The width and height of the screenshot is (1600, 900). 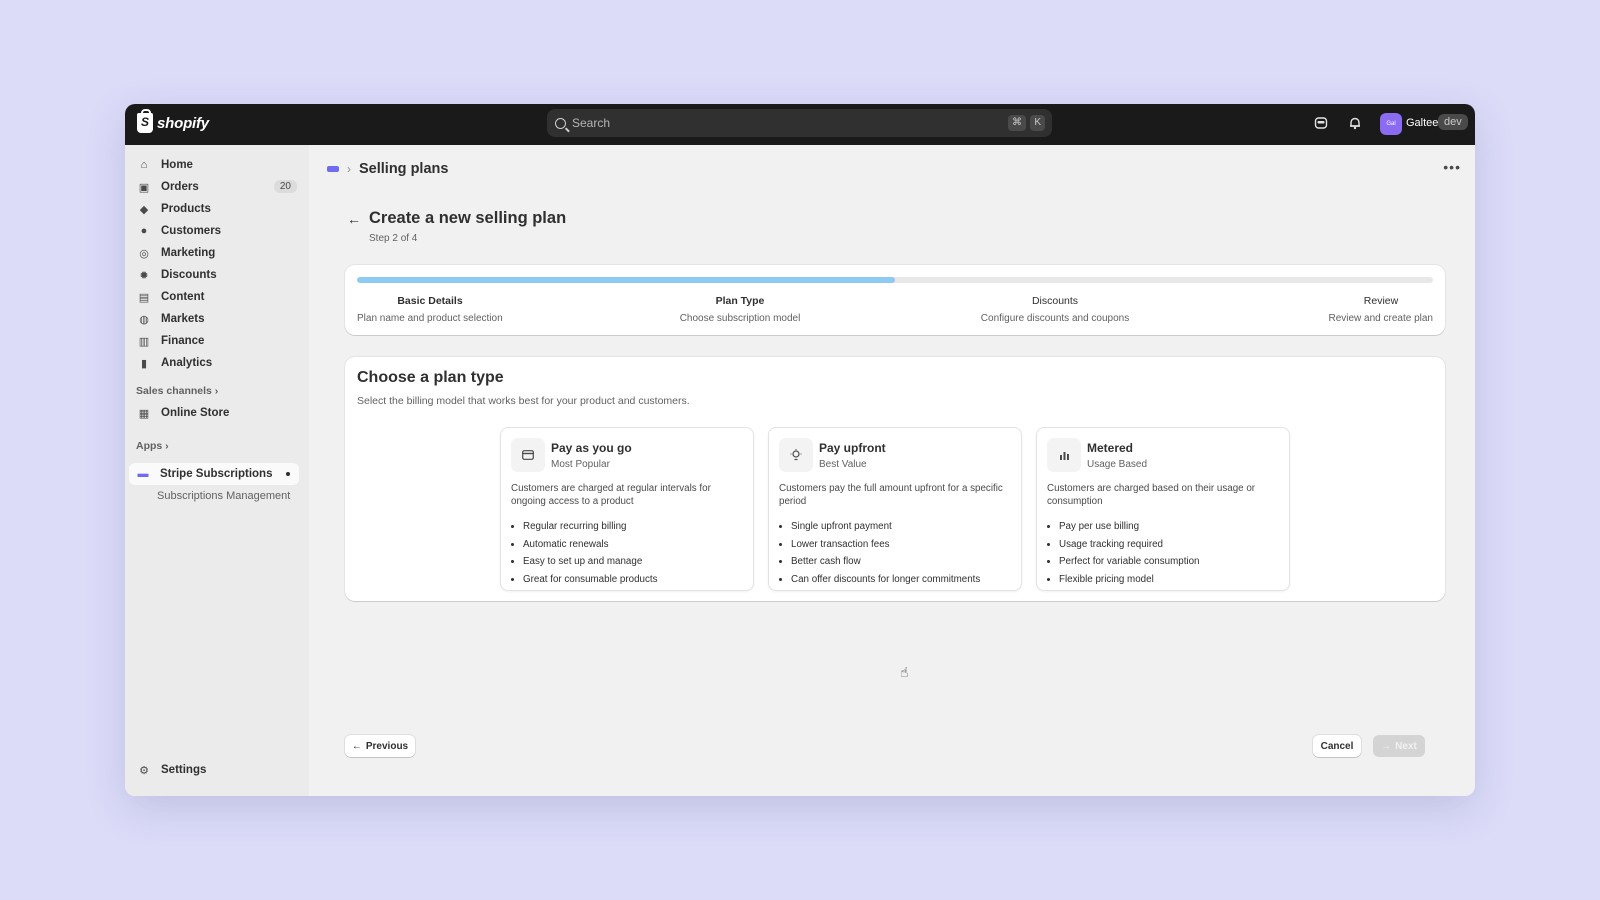 What do you see at coordinates (184, 770) in the screenshot?
I see `sidebar-item-label: Settings` at bounding box center [184, 770].